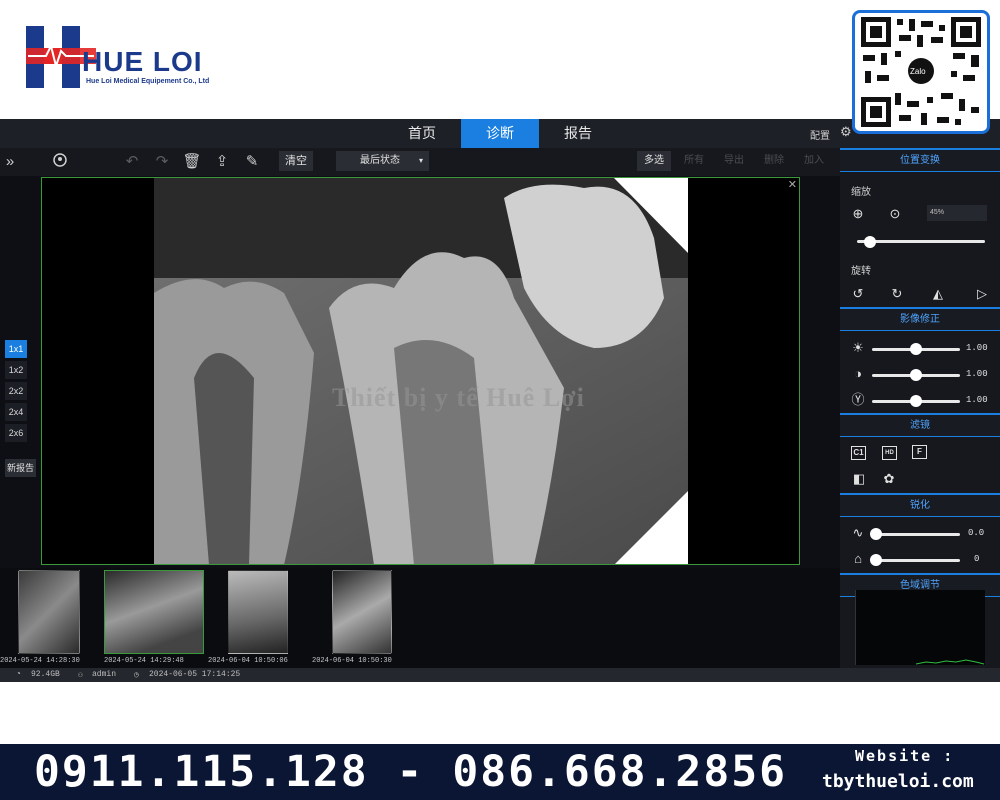 The image size is (1000, 800). Describe the element at coordinates (352, 661) in the screenshot. I see `thumbnail-timestamp: 2024-06-04 10:50:30` at that location.